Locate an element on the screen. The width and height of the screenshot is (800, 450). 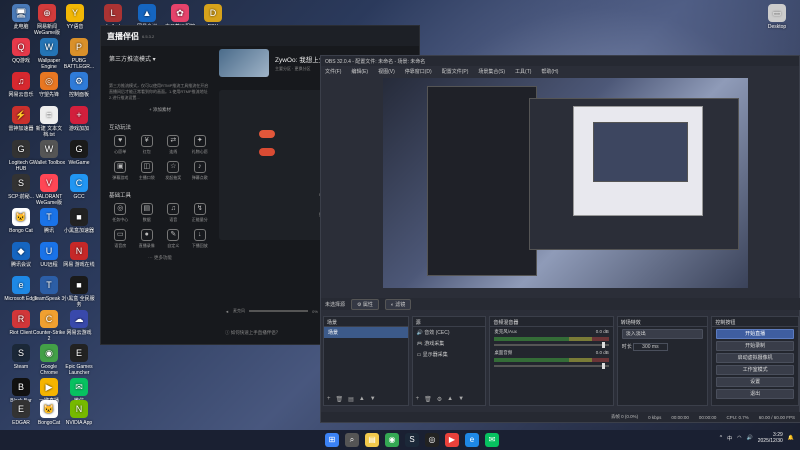
menu-item: 停靠窗口(D) is located at coordinates (418, 71).